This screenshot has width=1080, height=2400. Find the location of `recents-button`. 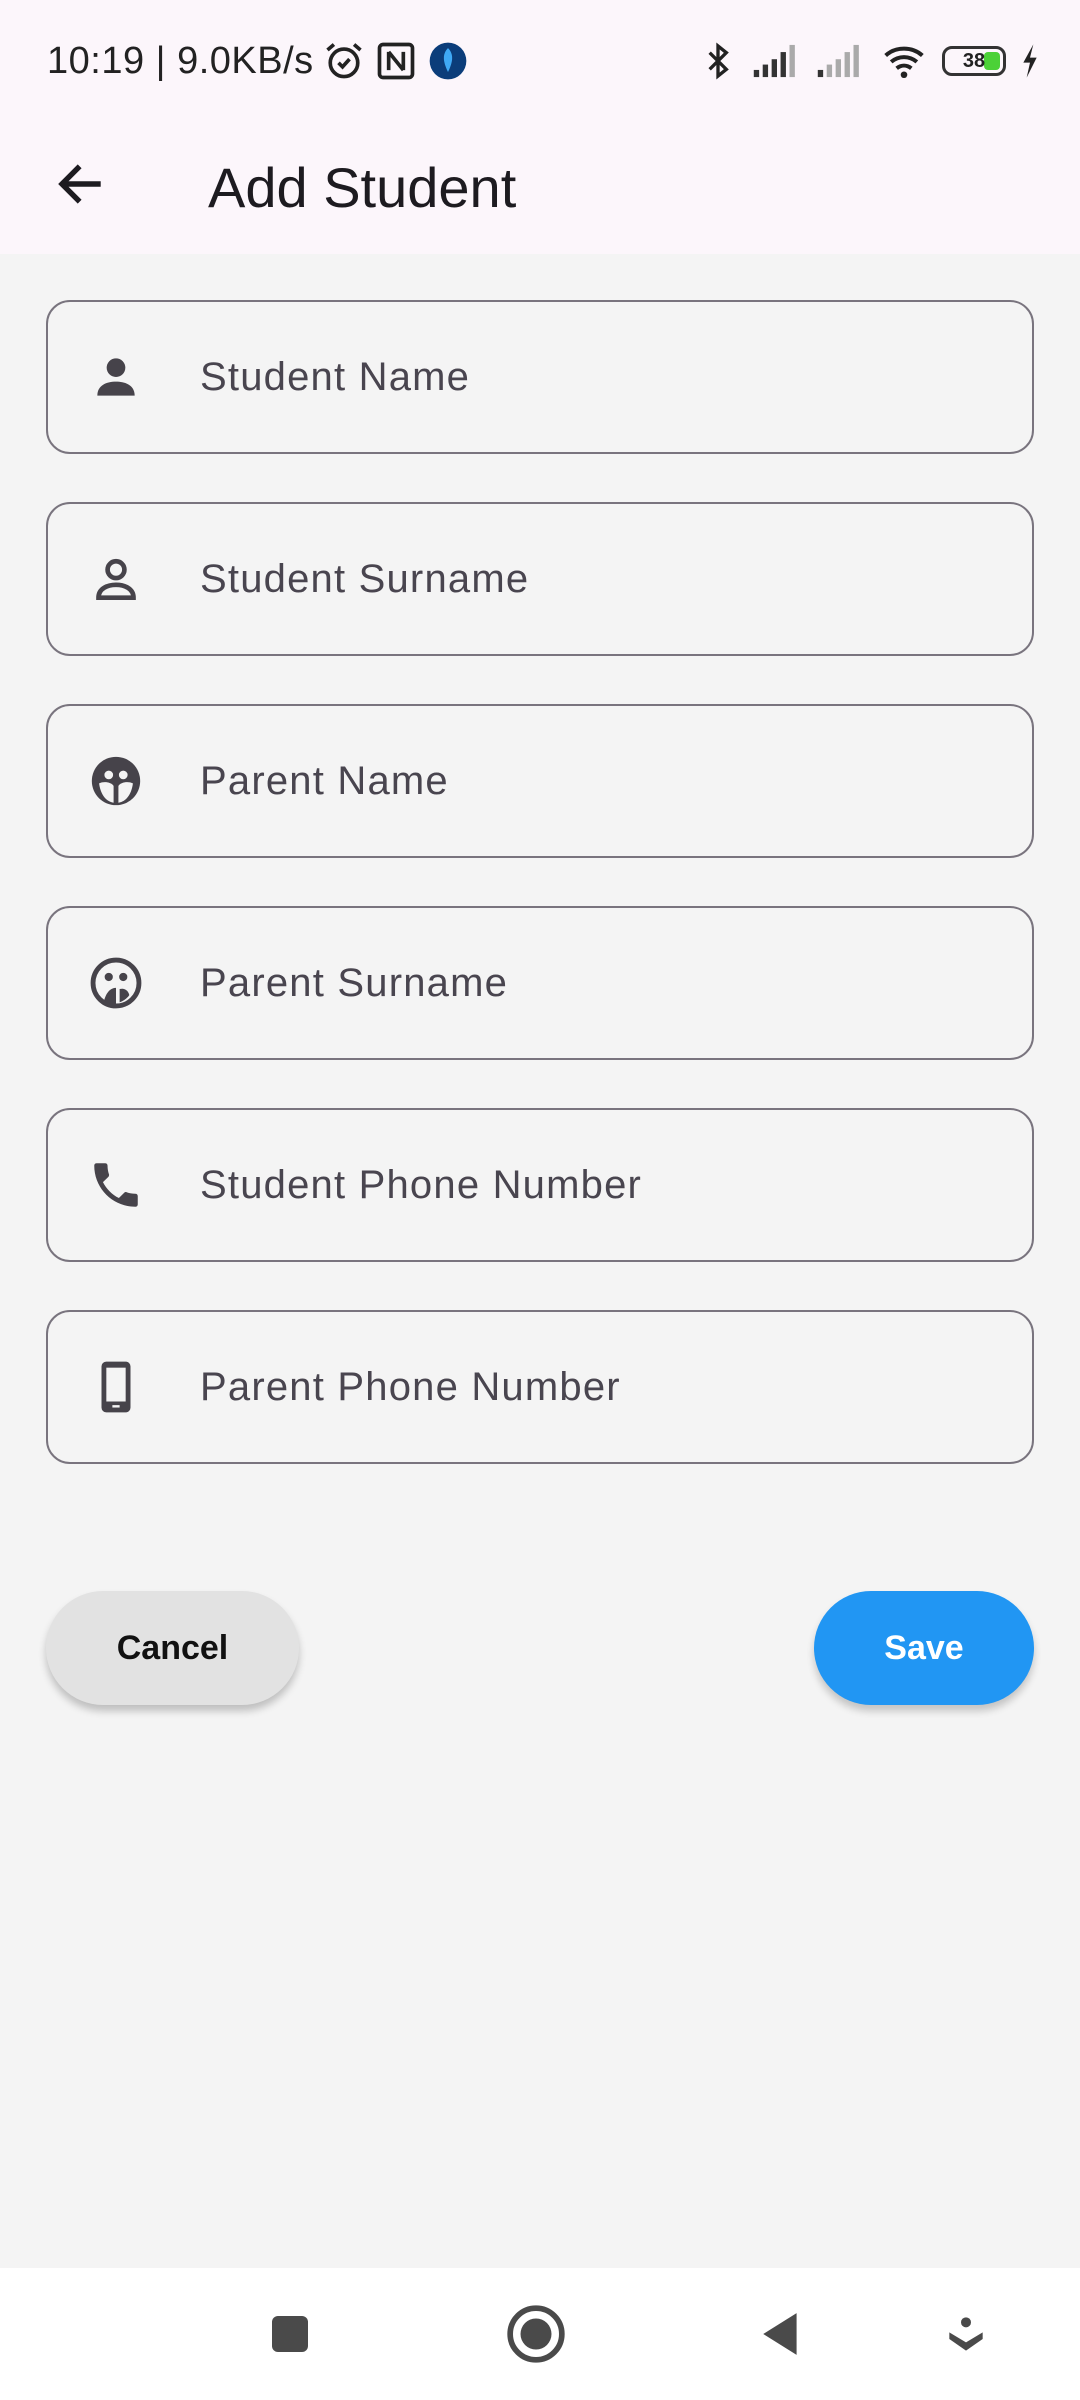

recents-button is located at coordinates (290, 2334).